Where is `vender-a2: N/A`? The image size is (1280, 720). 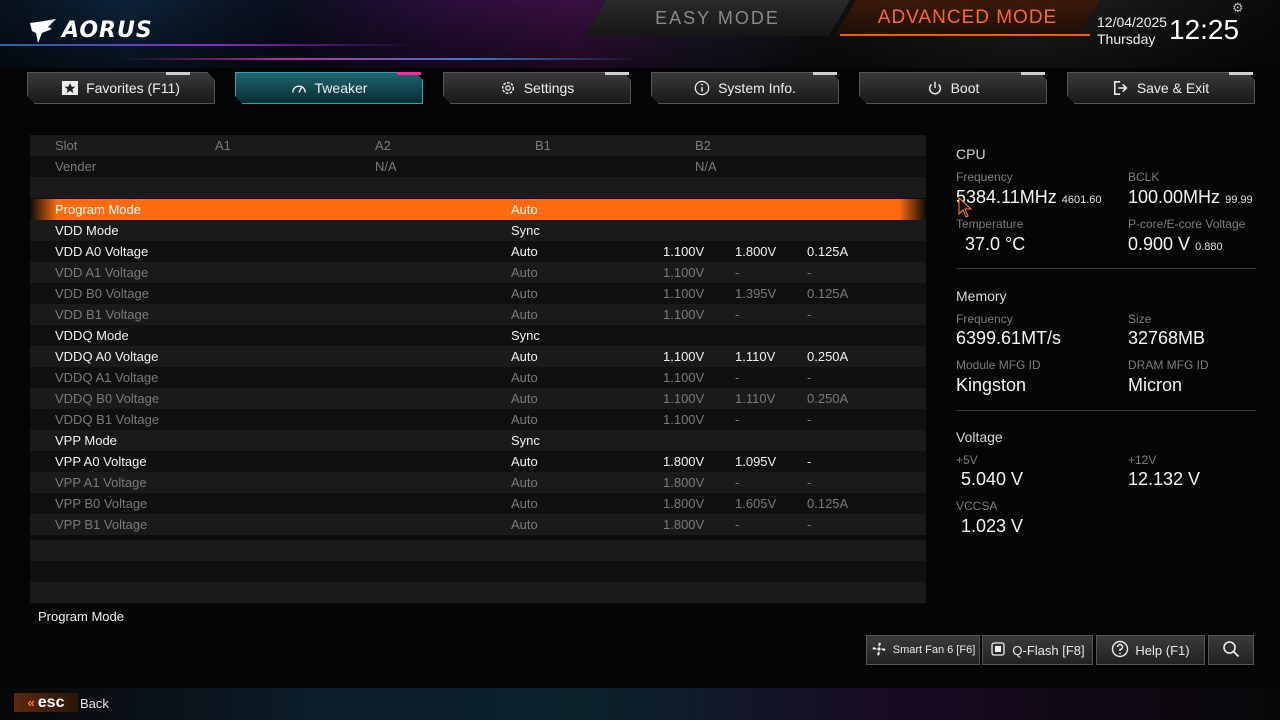
vender-a2: N/A is located at coordinates (386, 166).